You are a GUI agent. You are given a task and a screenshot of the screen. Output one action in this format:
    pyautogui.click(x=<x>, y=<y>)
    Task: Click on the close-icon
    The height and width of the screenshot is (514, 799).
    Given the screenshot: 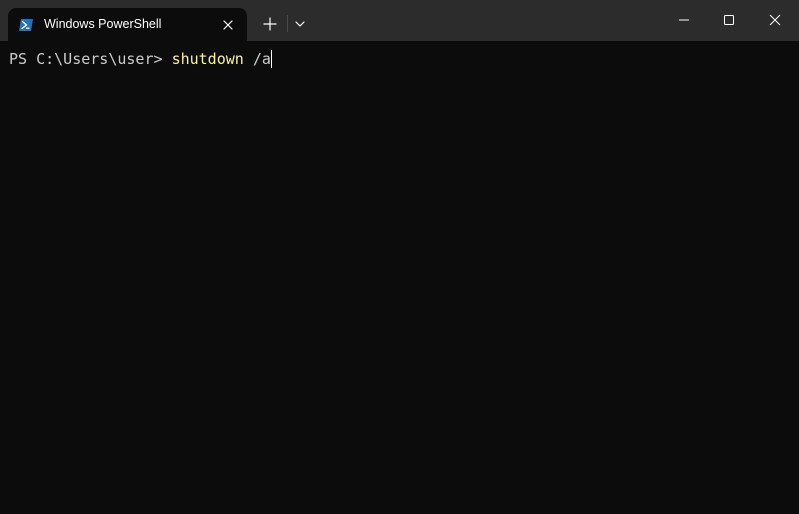 What is the action you would take?
    pyautogui.click(x=775, y=20)
    